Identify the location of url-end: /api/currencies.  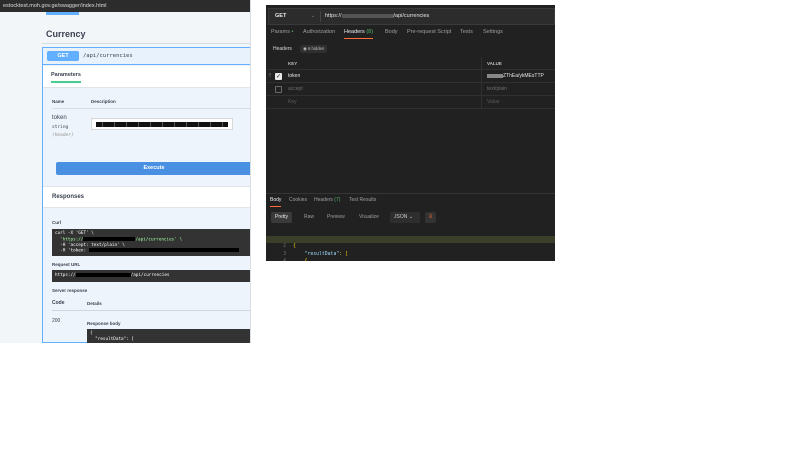
(411, 16).